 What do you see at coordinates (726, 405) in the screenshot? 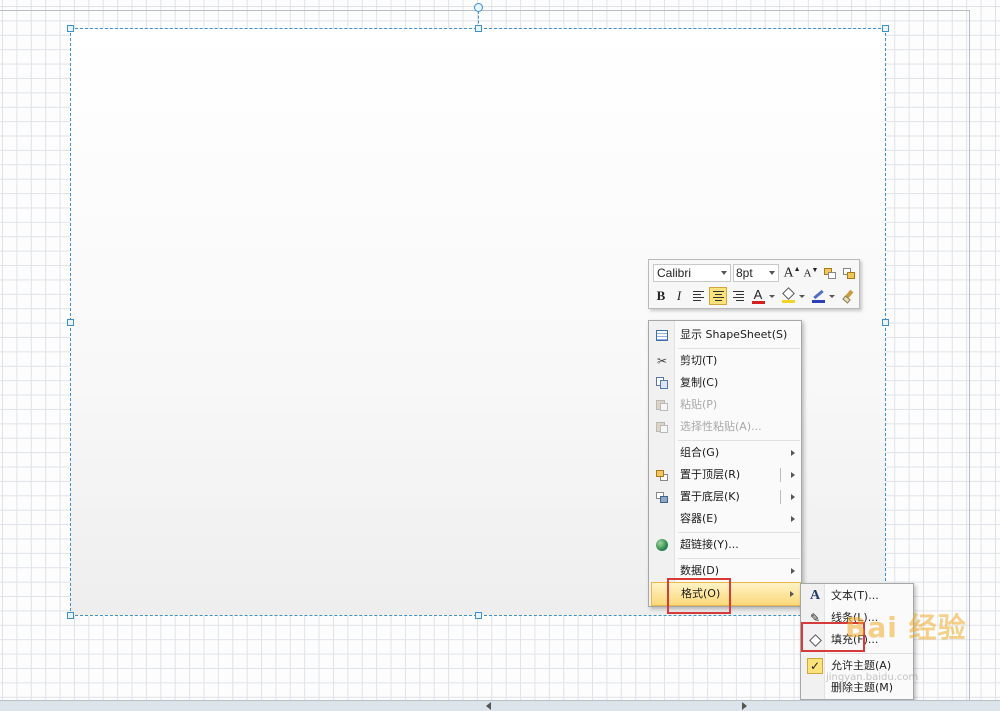
I see `menu-item-paste: 粘贴(P)` at bounding box center [726, 405].